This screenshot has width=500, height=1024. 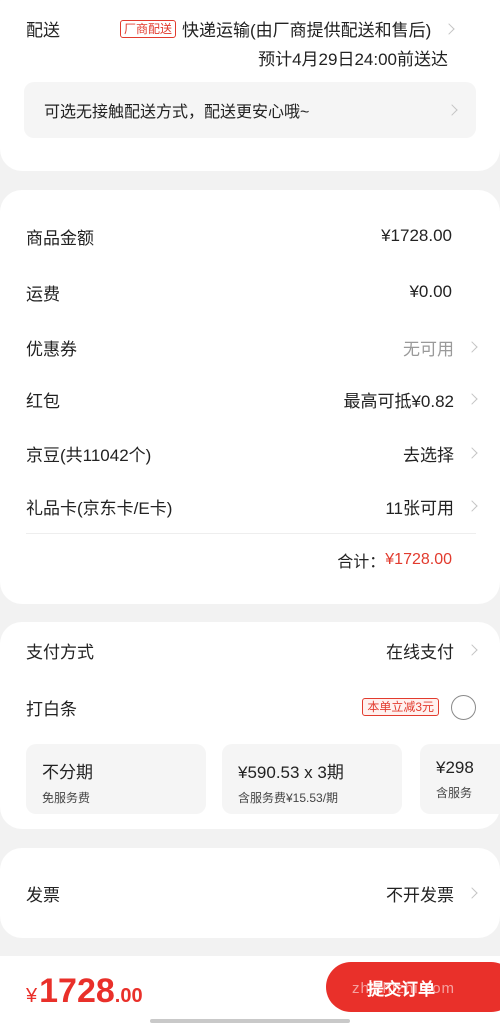 I want to click on total-row: 合计： ¥1728.00, so click(x=394, y=560).